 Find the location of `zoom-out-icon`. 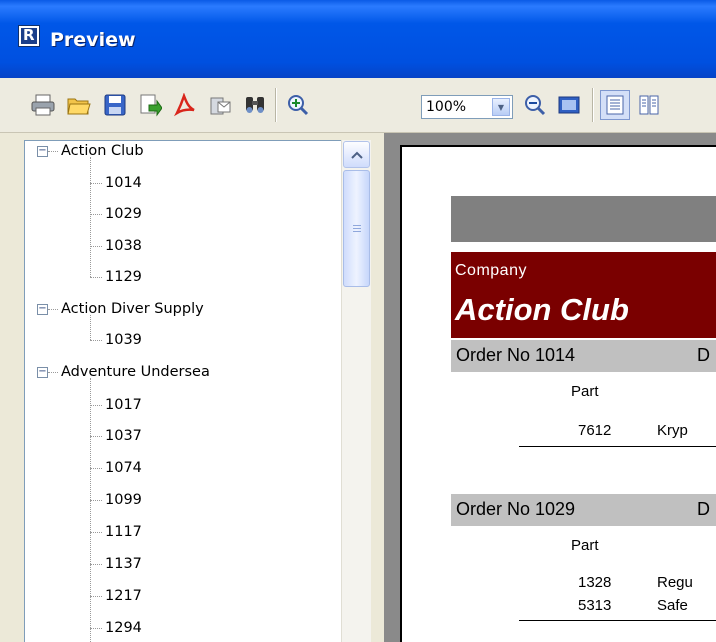

zoom-out-icon is located at coordinates (535, 105).